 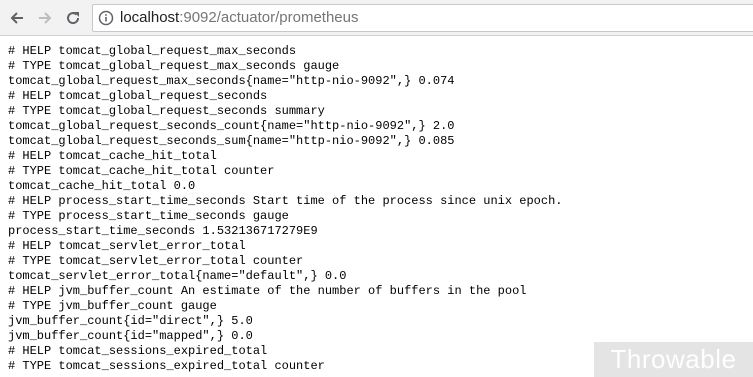 What do you see at coordinates (112, 306) in the screenshot?
I see `metric-line: # TYPE jvm_buffer_count gauge` at bounding box center [112, 306].